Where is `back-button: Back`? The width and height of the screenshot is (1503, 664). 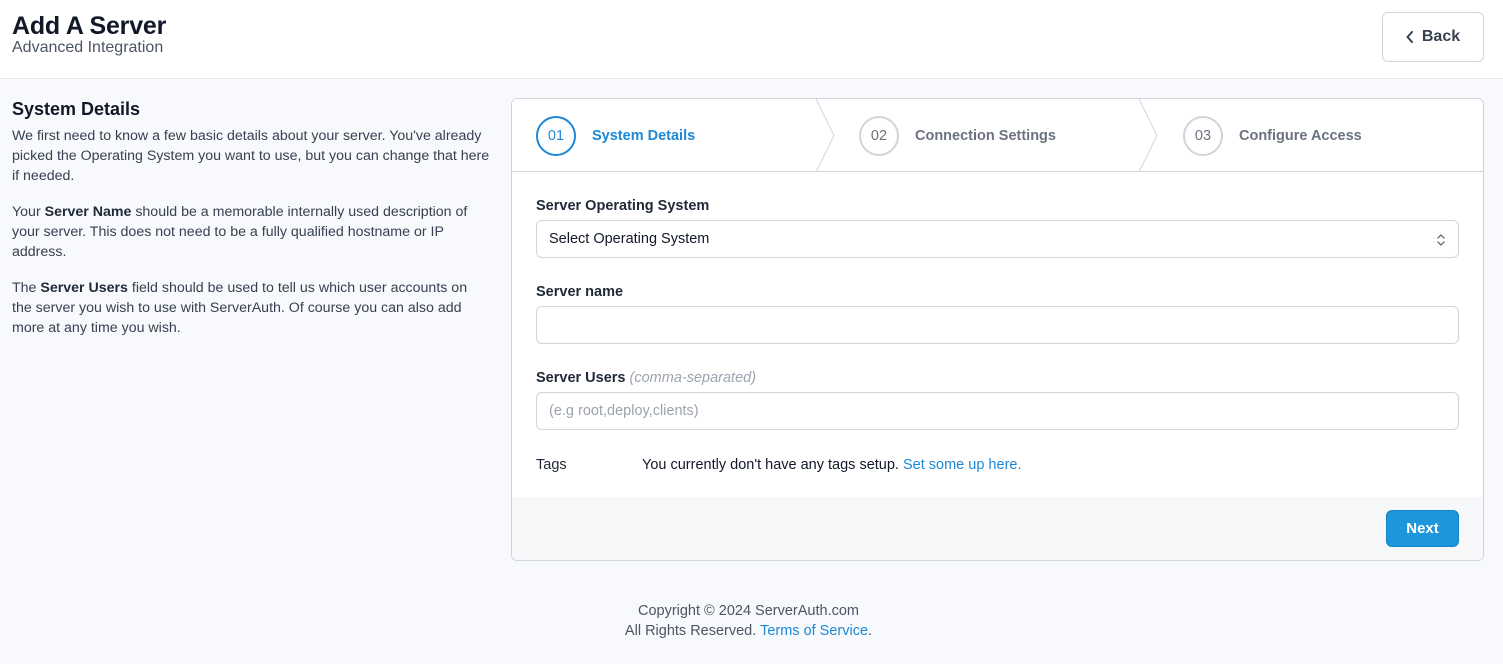
back-button: Back is located at coordinates (1433, 37).